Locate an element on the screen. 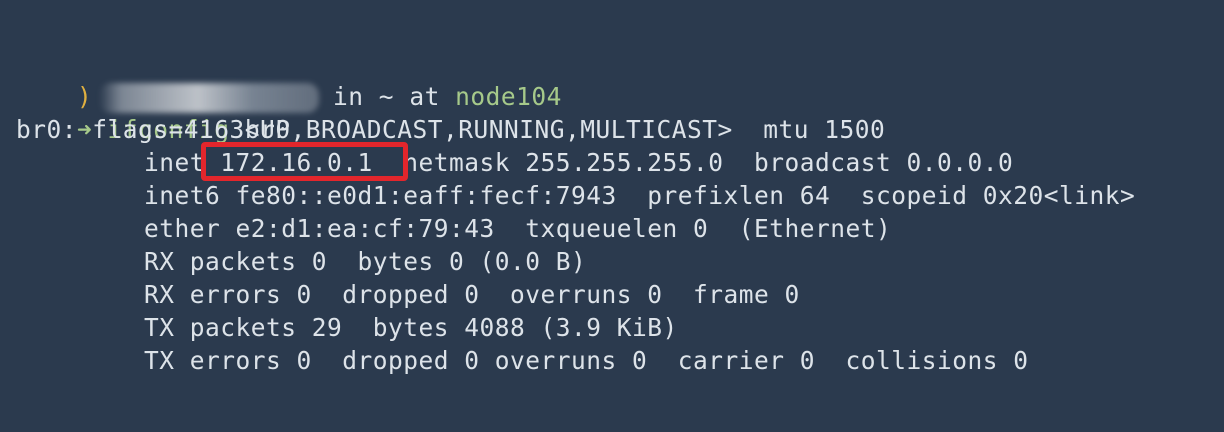  prompt-line: ) in ~ at node104 is located at coordinates (289, 80).